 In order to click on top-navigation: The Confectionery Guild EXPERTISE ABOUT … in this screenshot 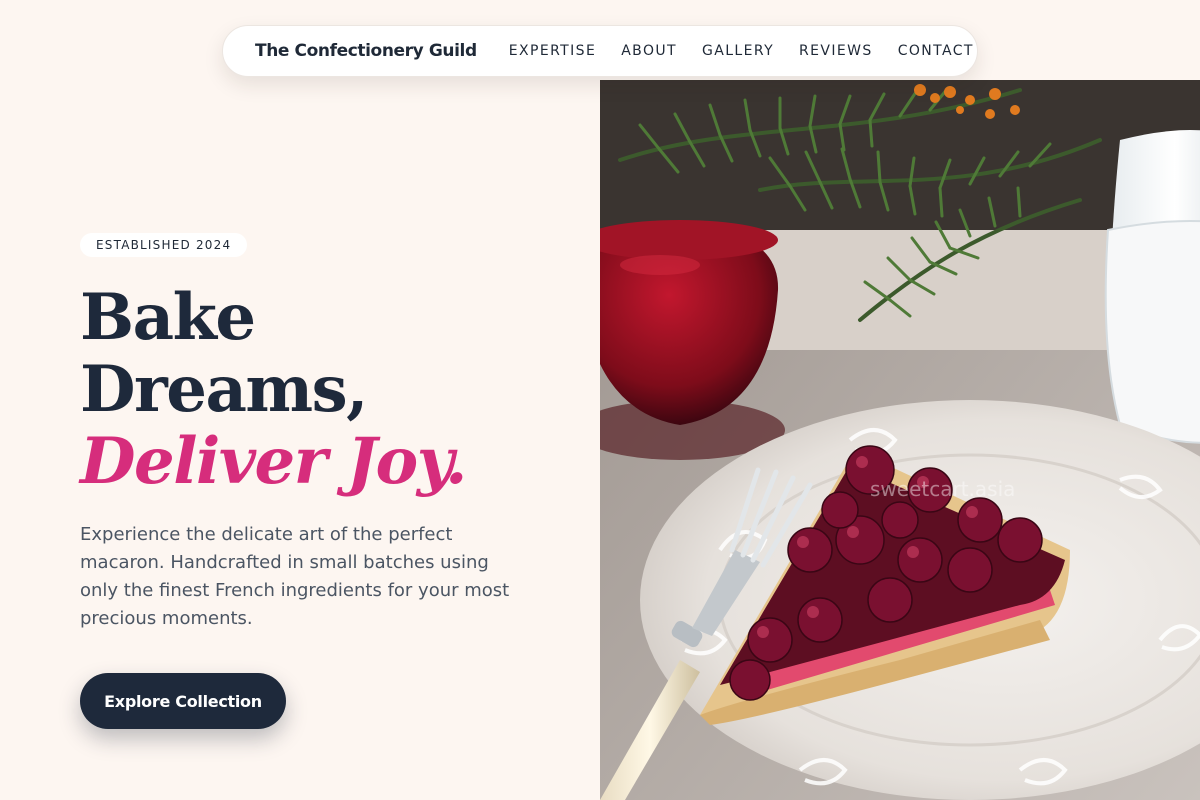, I will do `click(600, 51)`.